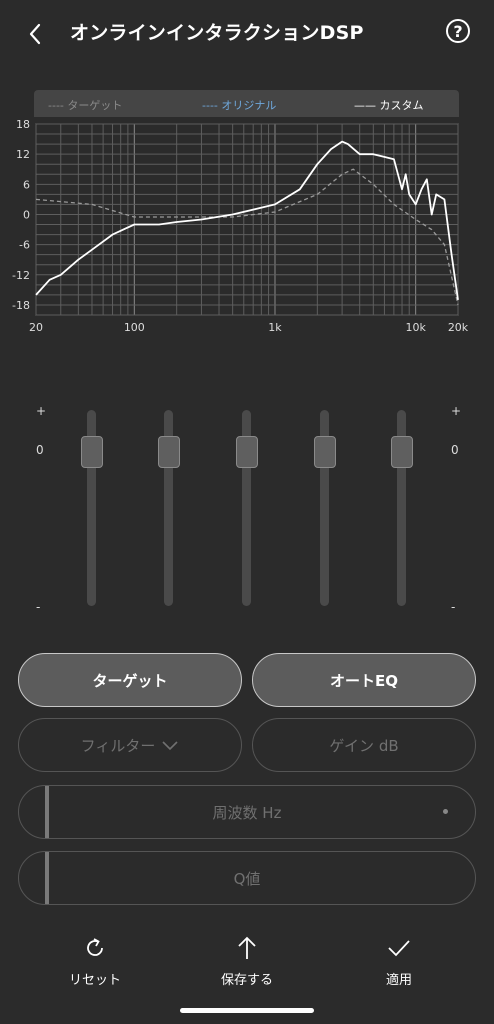 The width and height of the screenshot is (494, 1024). Describe the element at coordinates (239, 105) in the screenshot. I see `legend-original: ---- オリジナル` at that location.